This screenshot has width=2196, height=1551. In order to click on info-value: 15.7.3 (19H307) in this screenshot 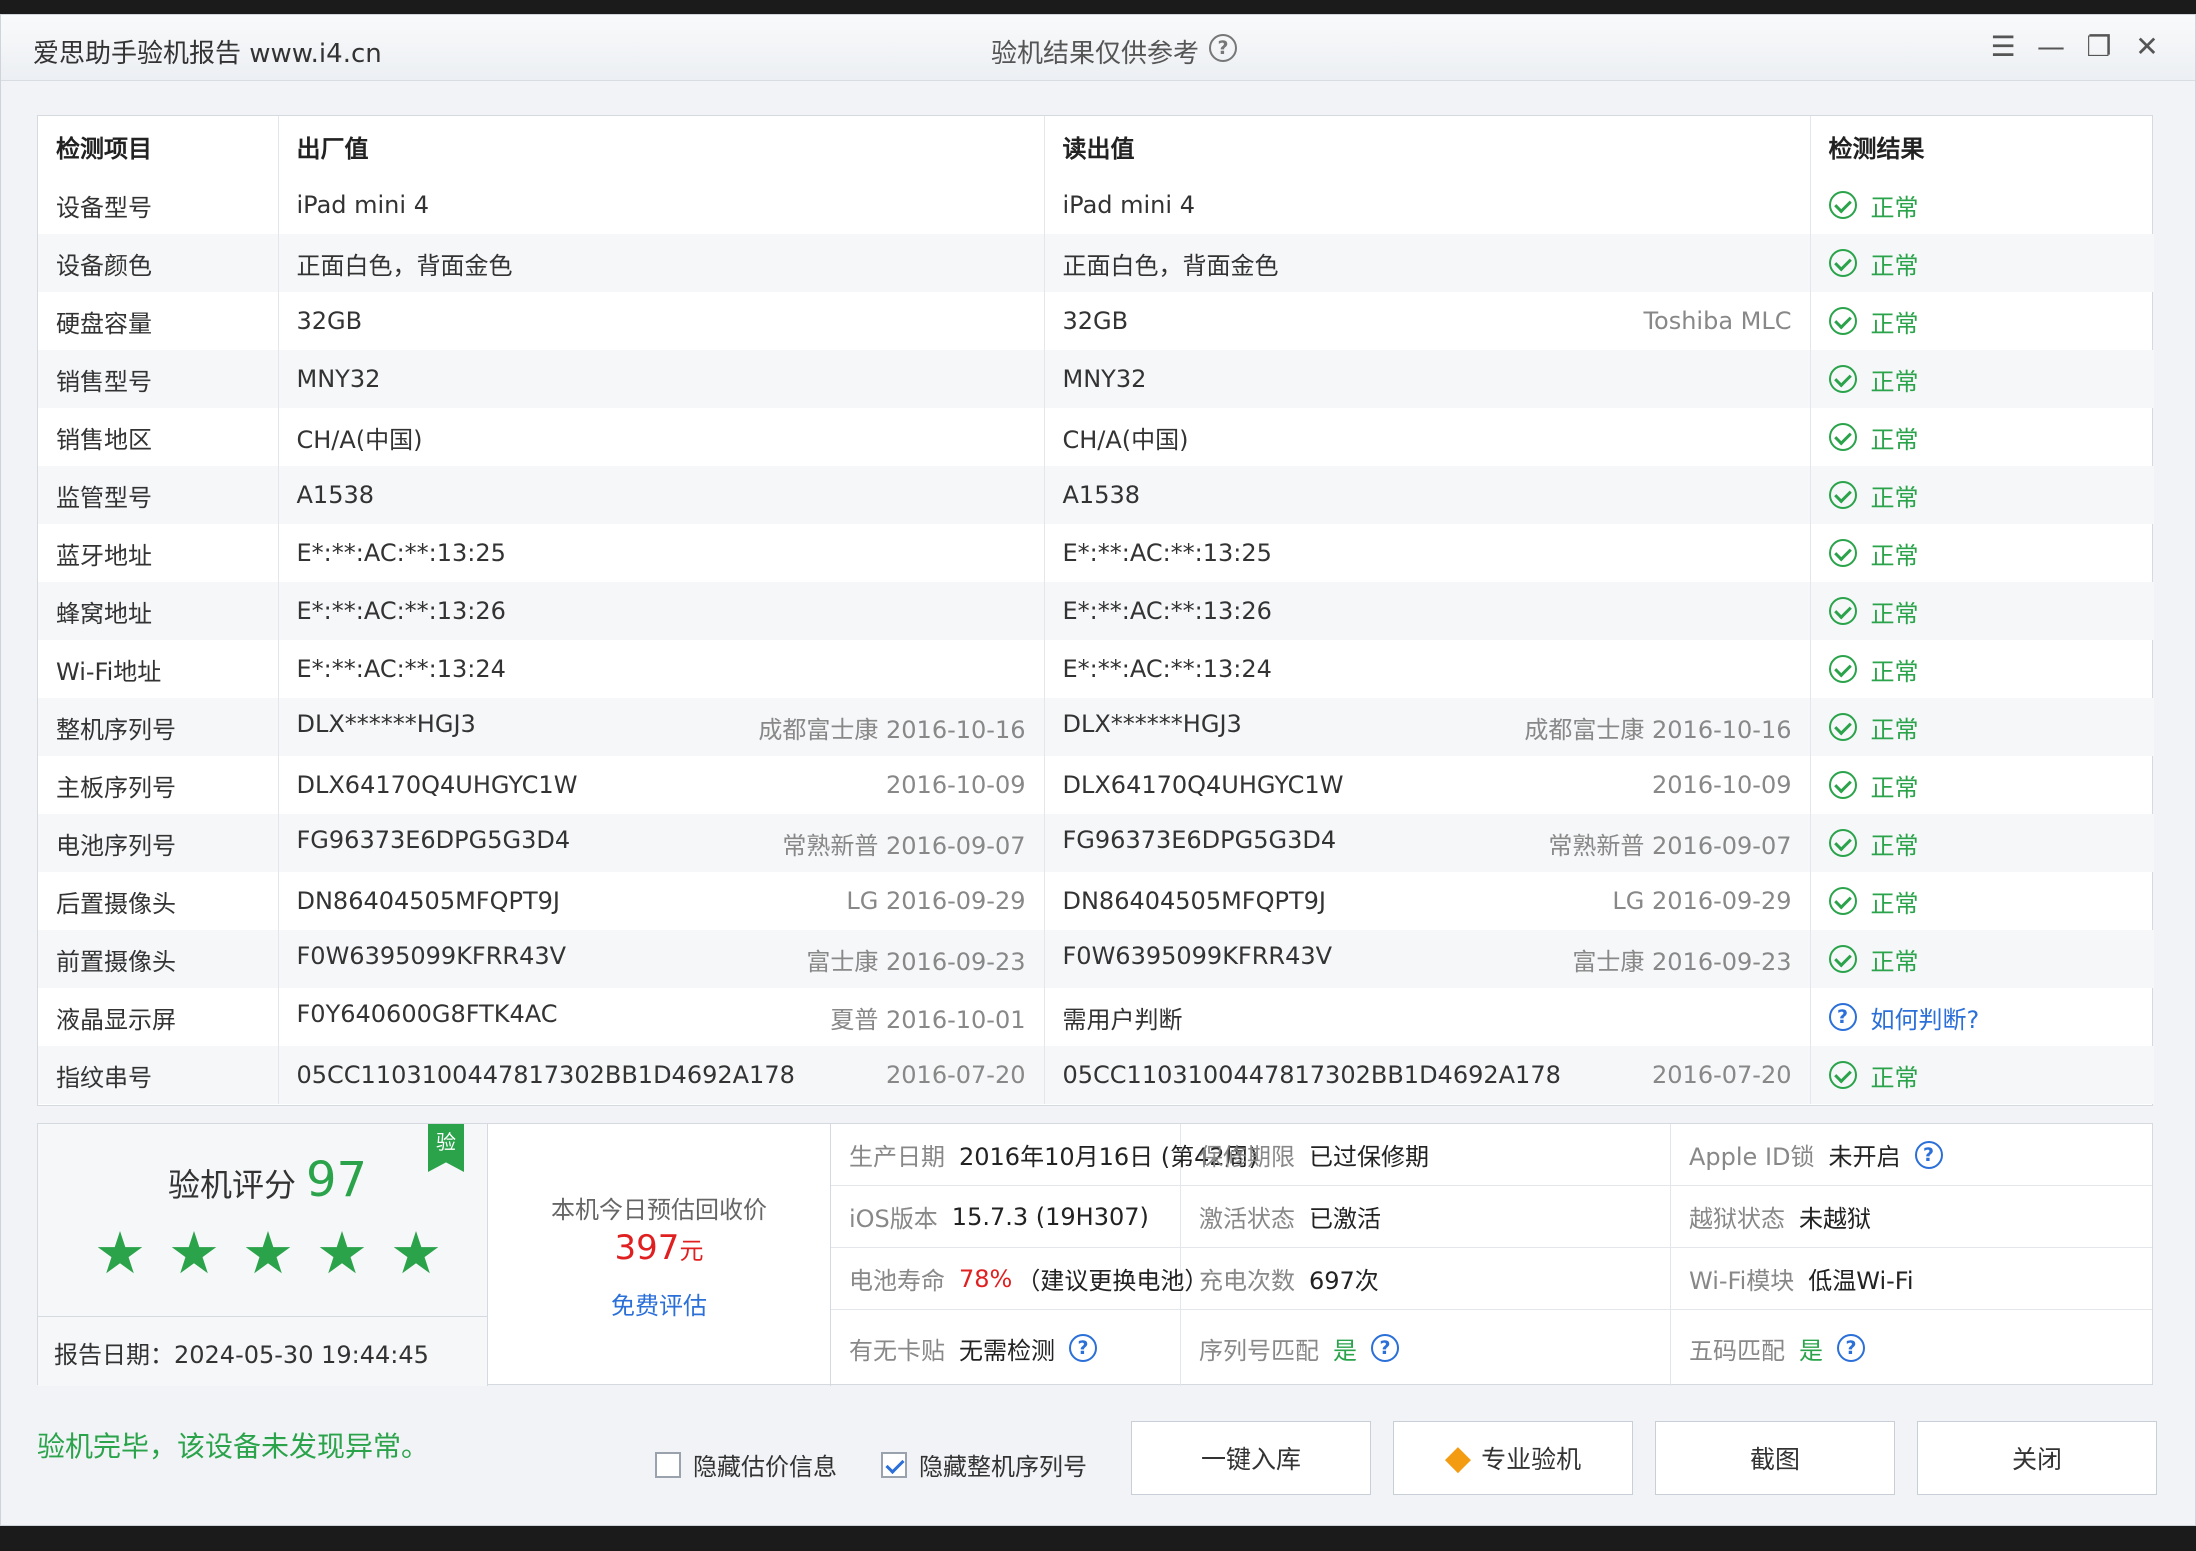, I will do `click(1050, 1216)`.